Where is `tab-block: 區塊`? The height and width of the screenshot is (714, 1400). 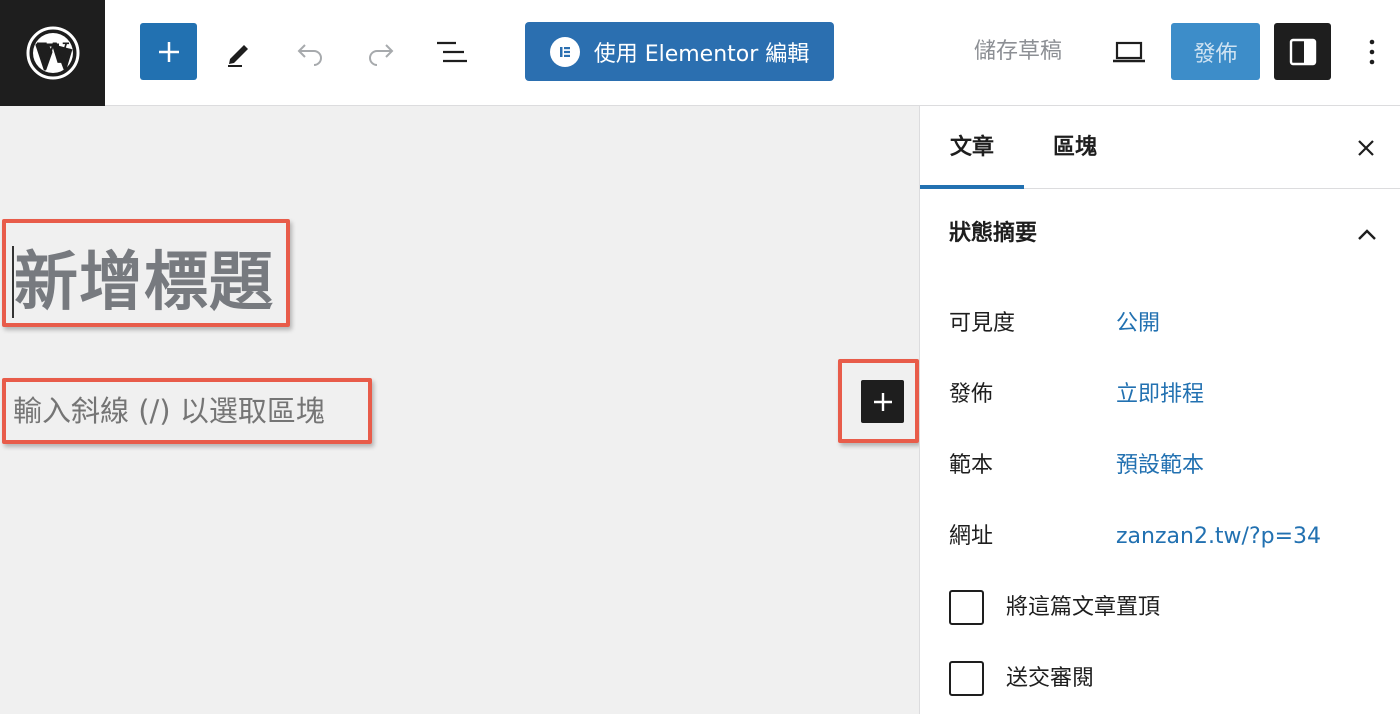 tab-block: 區塊 is located at coordinates (1075, 147).